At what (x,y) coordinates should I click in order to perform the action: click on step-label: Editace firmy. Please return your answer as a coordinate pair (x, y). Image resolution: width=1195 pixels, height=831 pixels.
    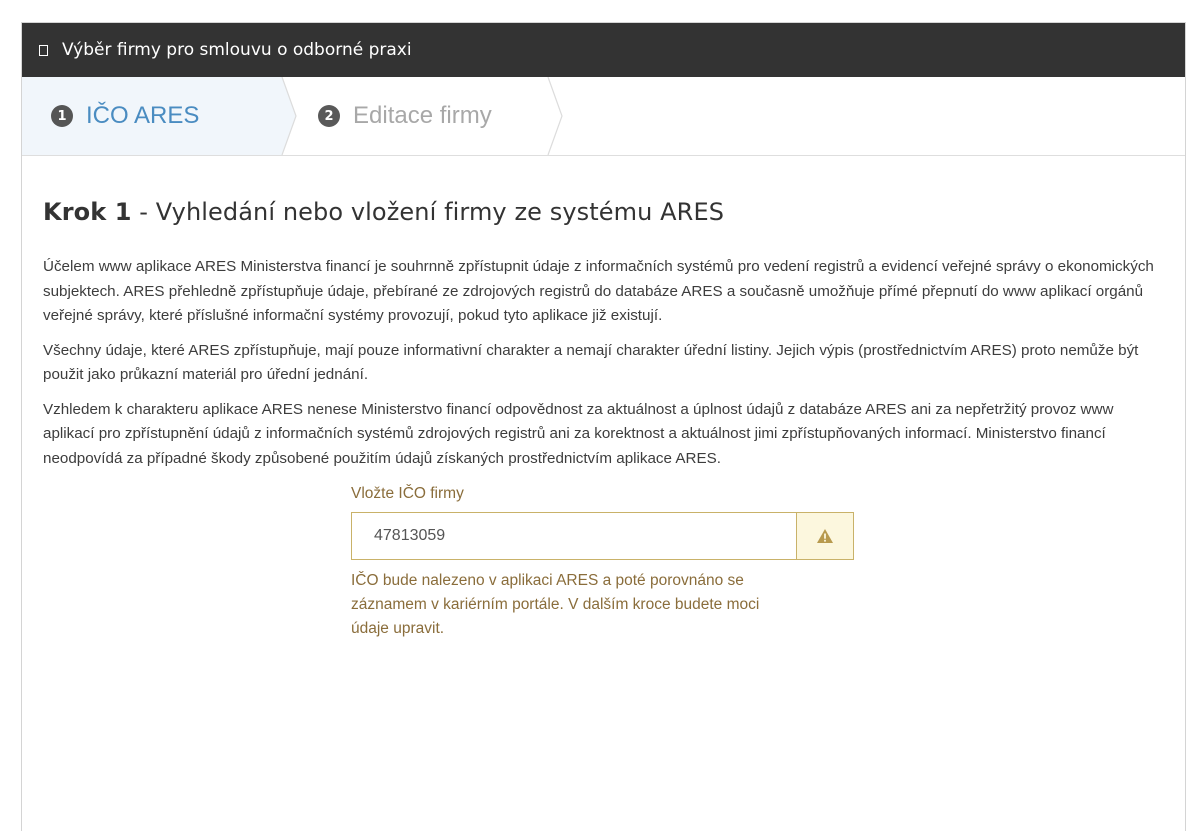
    Looking at the image, I should click on (422, 115).